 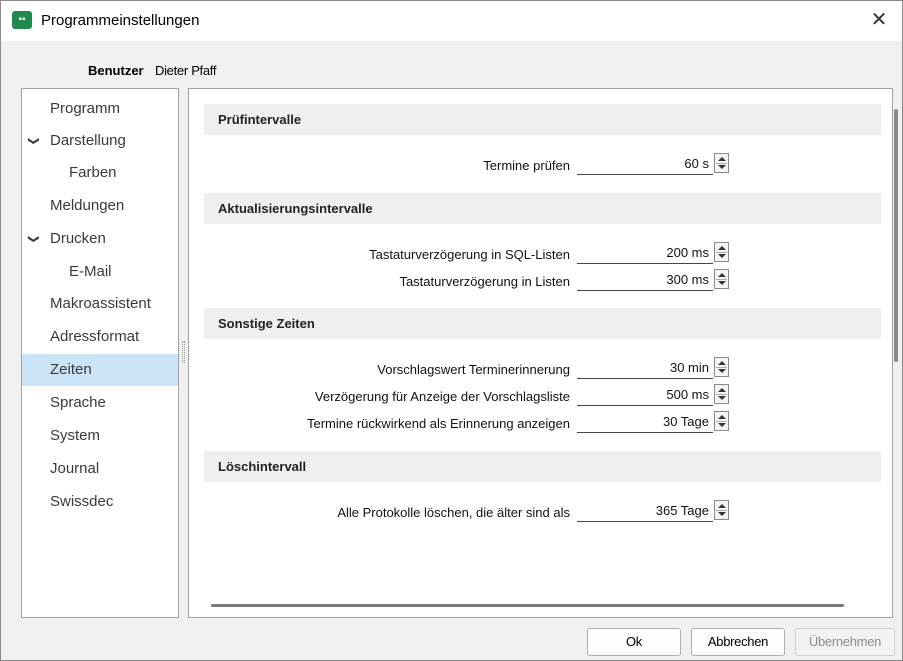 I want to click on cancel-button: Abbrechen, so click(x=738, y=642).